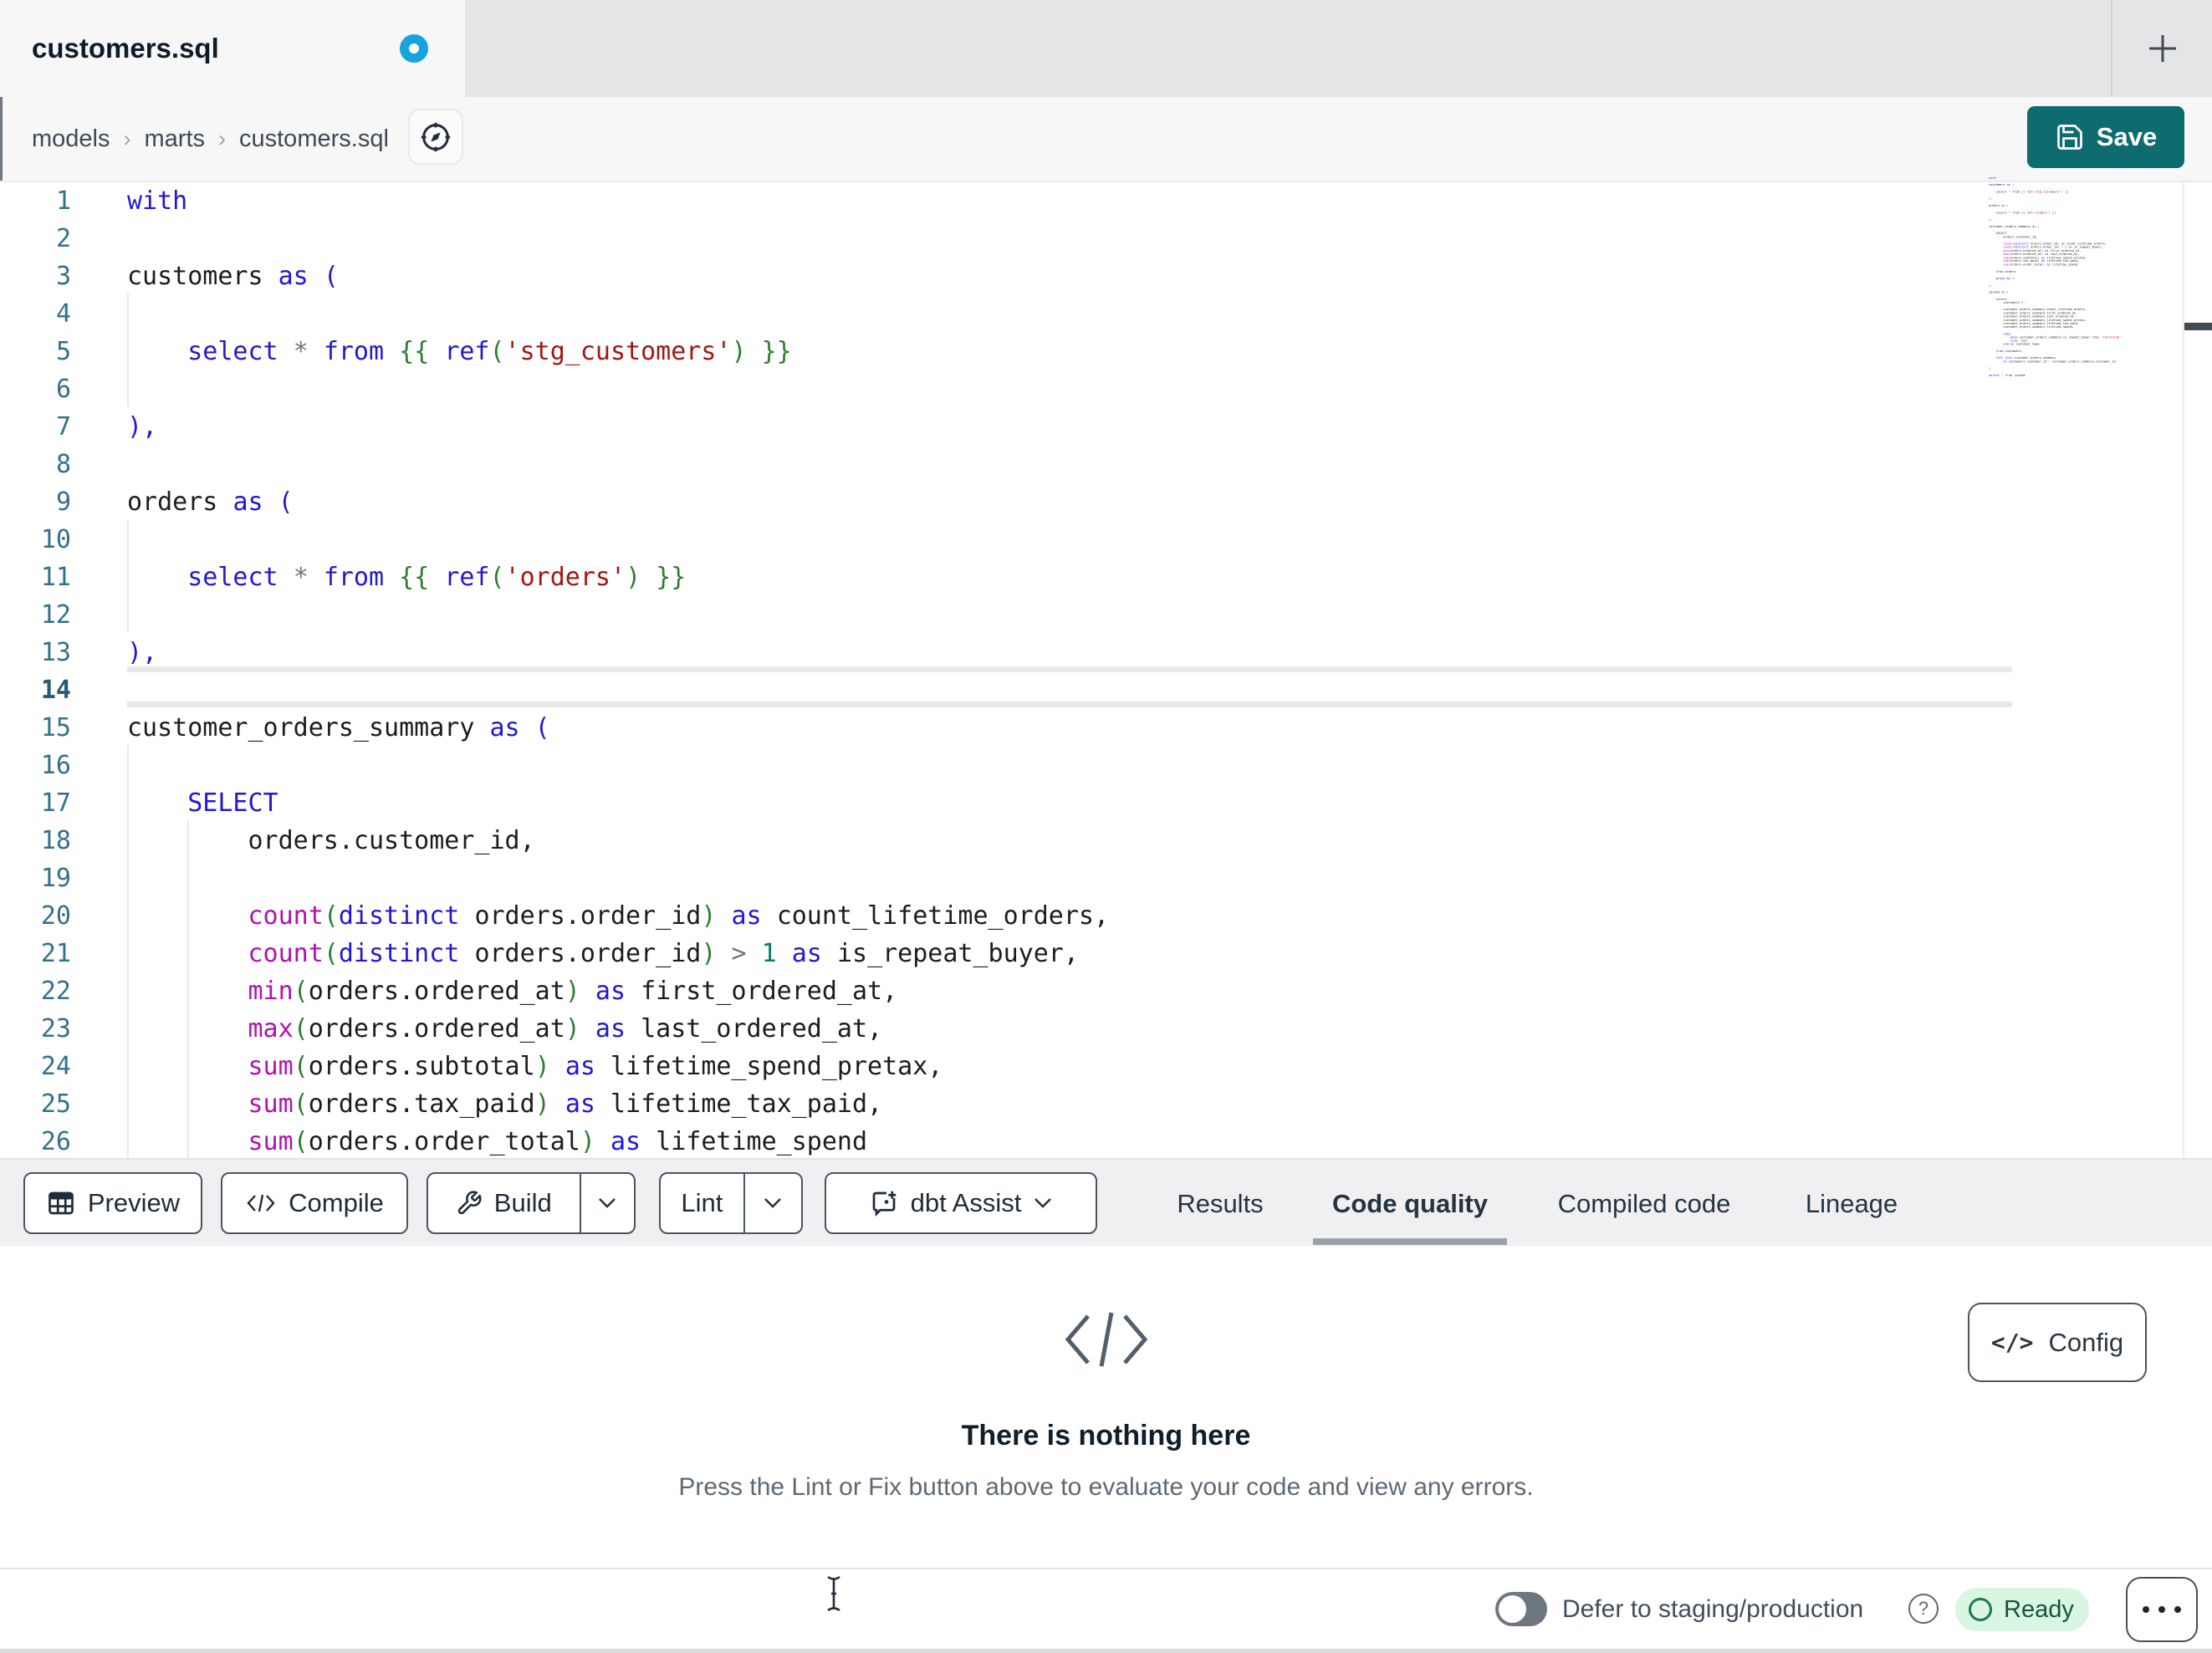  Describe the element at coordinates (1106, 878) in the screenshot. I see `code-line-19: 19` at that location.